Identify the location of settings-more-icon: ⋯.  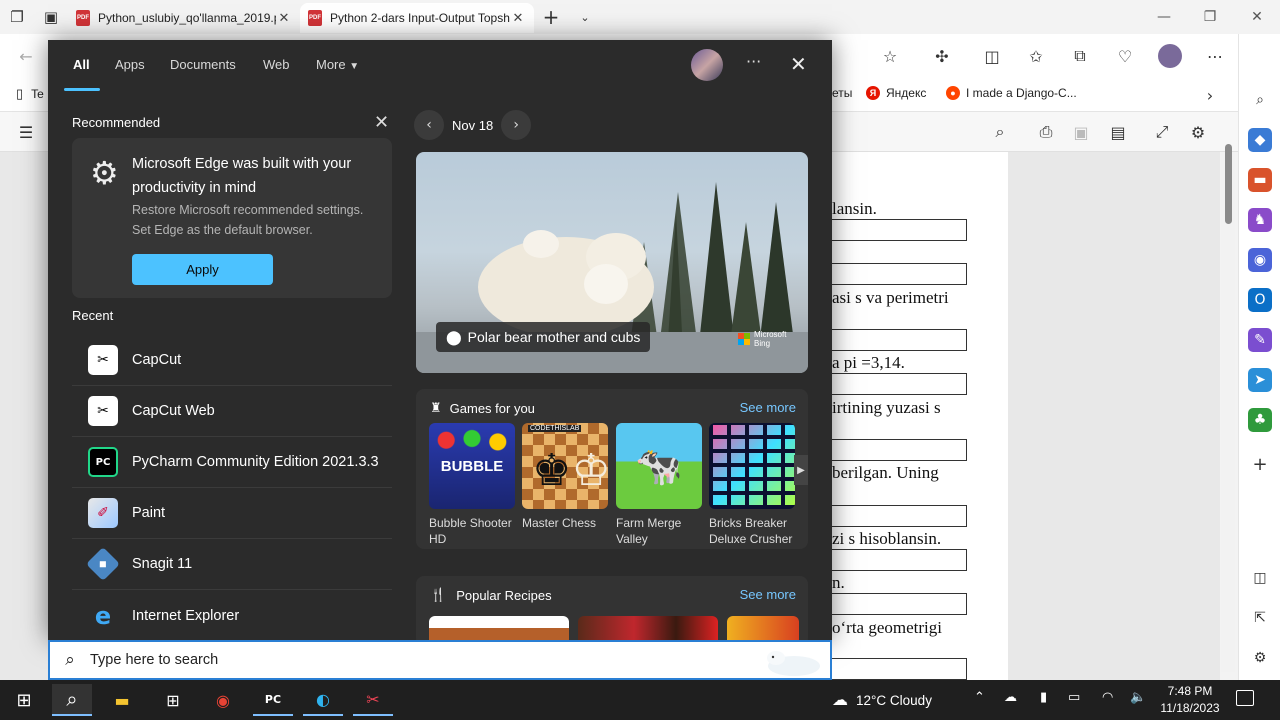
(1215, 56).